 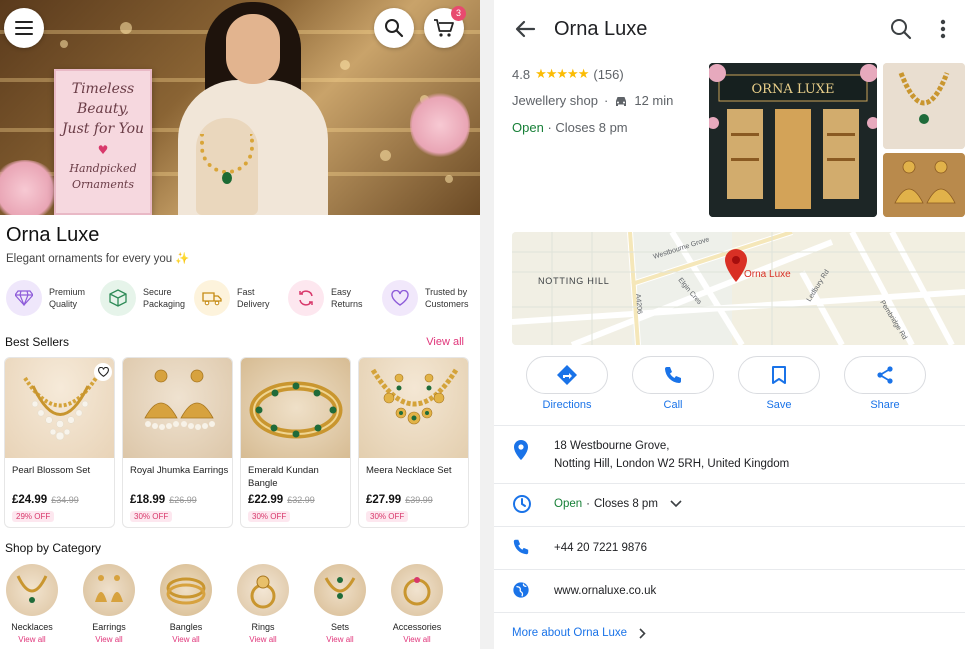 I want to click on cart-count-badge: 3, so click(x=458, y=13).